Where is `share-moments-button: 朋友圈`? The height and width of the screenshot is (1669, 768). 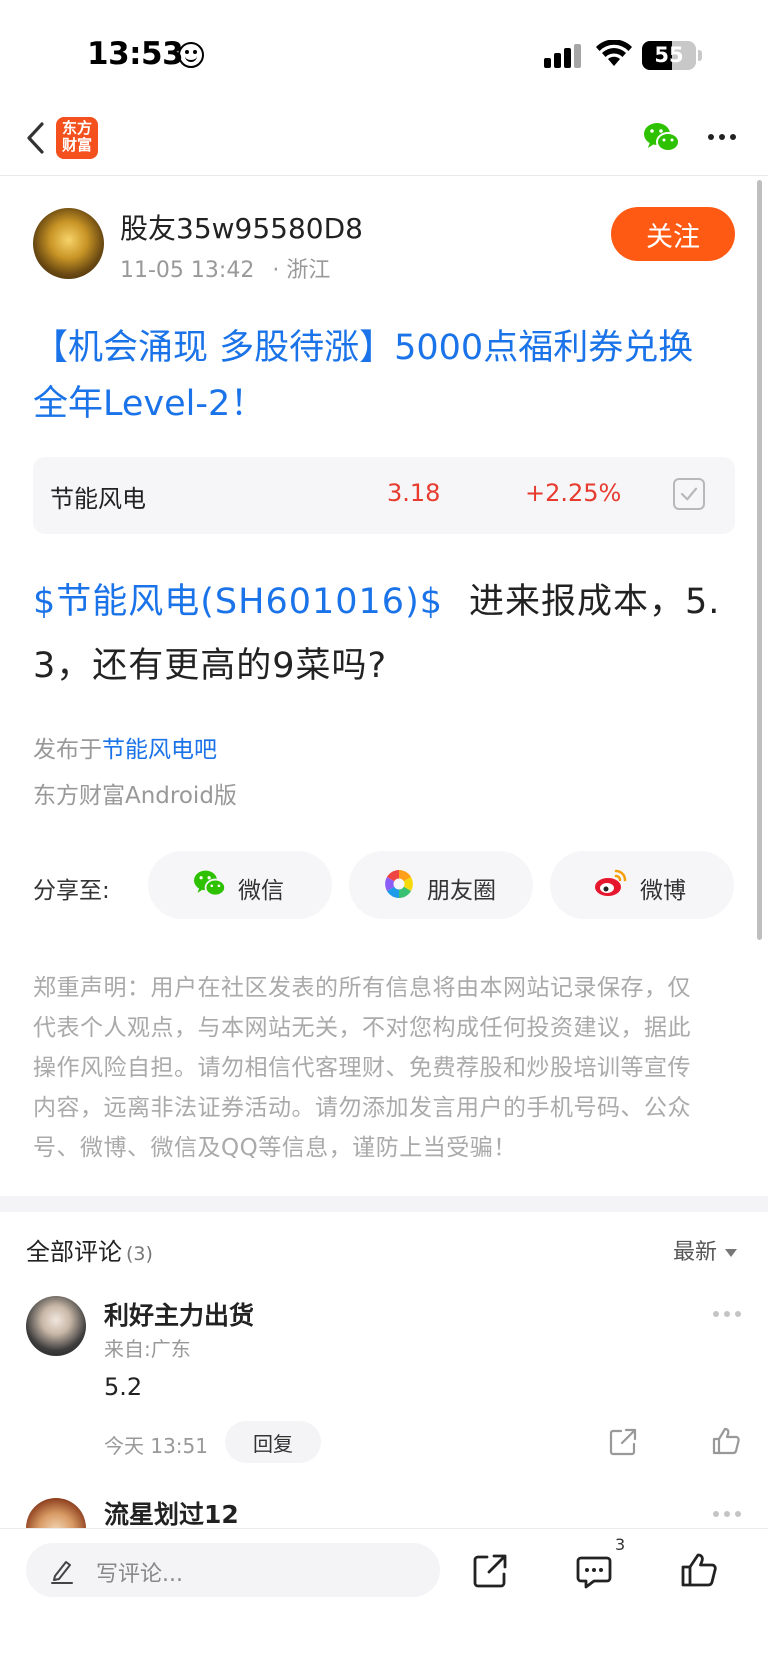
share-moments-button: 朋友圈 is located at coordinates (441, 885).